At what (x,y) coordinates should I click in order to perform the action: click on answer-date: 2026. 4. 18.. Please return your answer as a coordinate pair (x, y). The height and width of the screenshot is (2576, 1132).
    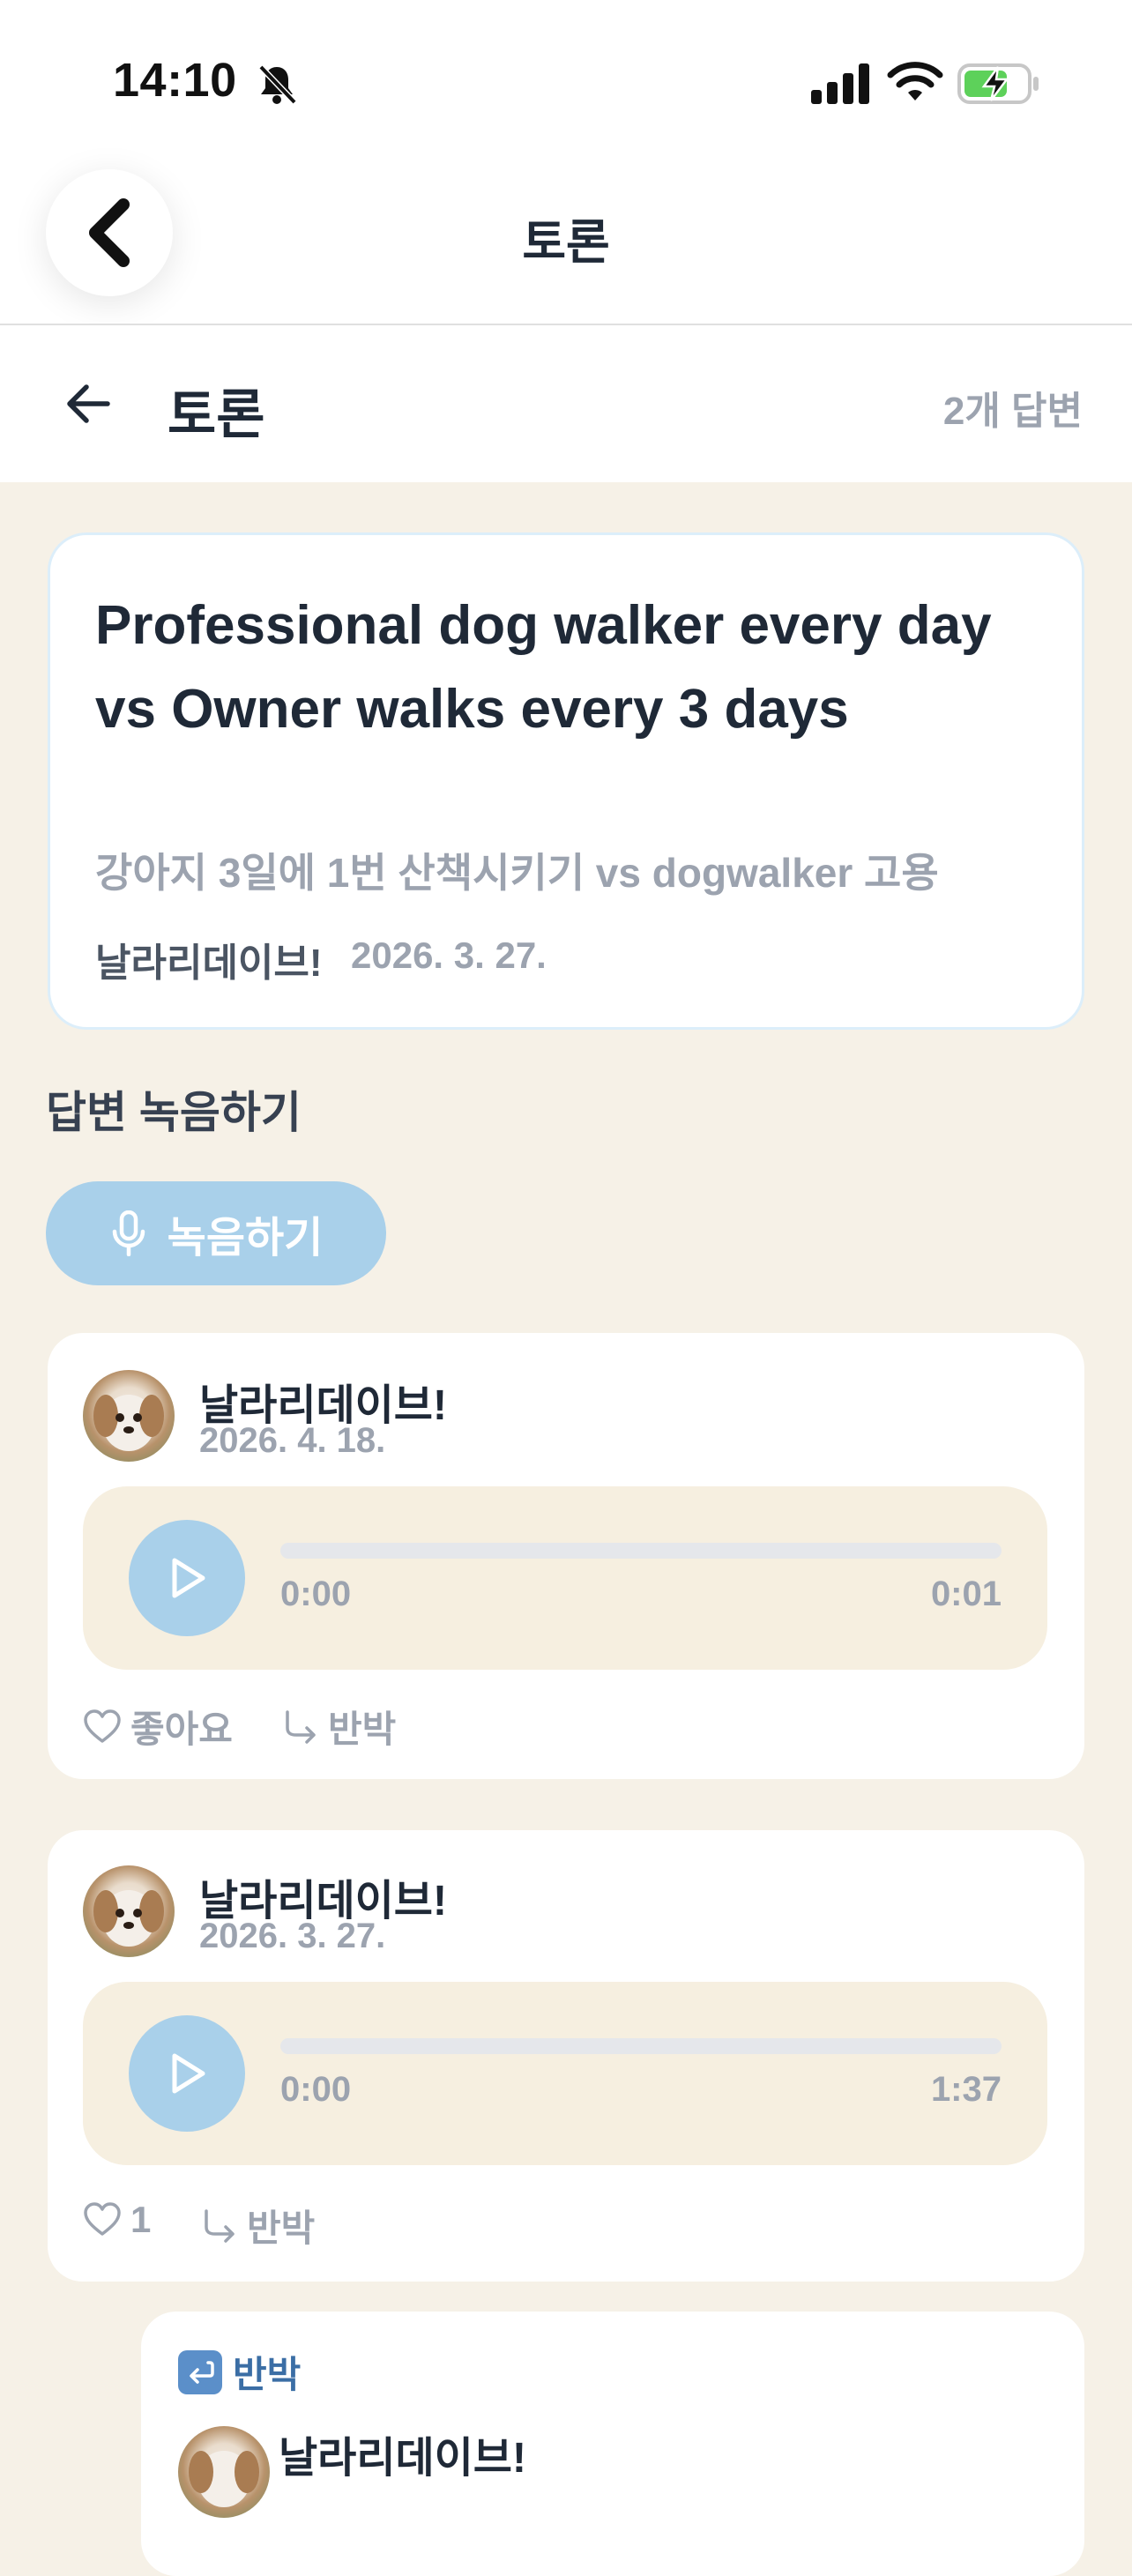
    Looking at the image, I should click on (293, 1441).